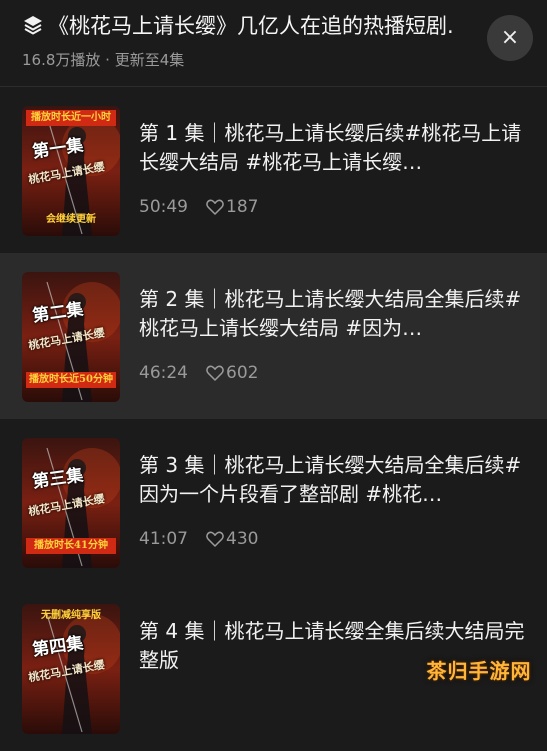 This screenshot has width=547, height=751. What do you see at coordinates (103, 60) in the screenshot?
I see `playlist-subtitle: 16.8万播放 · 更新至4集` at bounding box center [103, 60].